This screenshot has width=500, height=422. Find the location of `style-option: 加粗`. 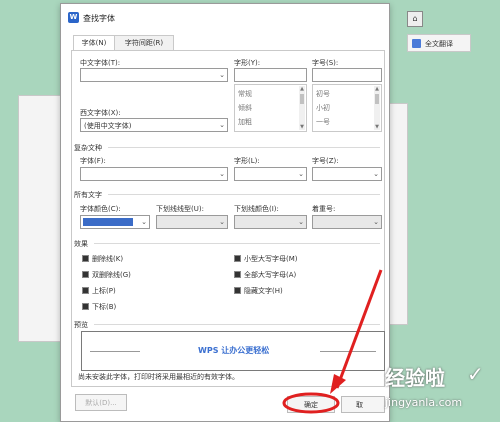

style-option: 加粗 is located at coordinates (245, 122).